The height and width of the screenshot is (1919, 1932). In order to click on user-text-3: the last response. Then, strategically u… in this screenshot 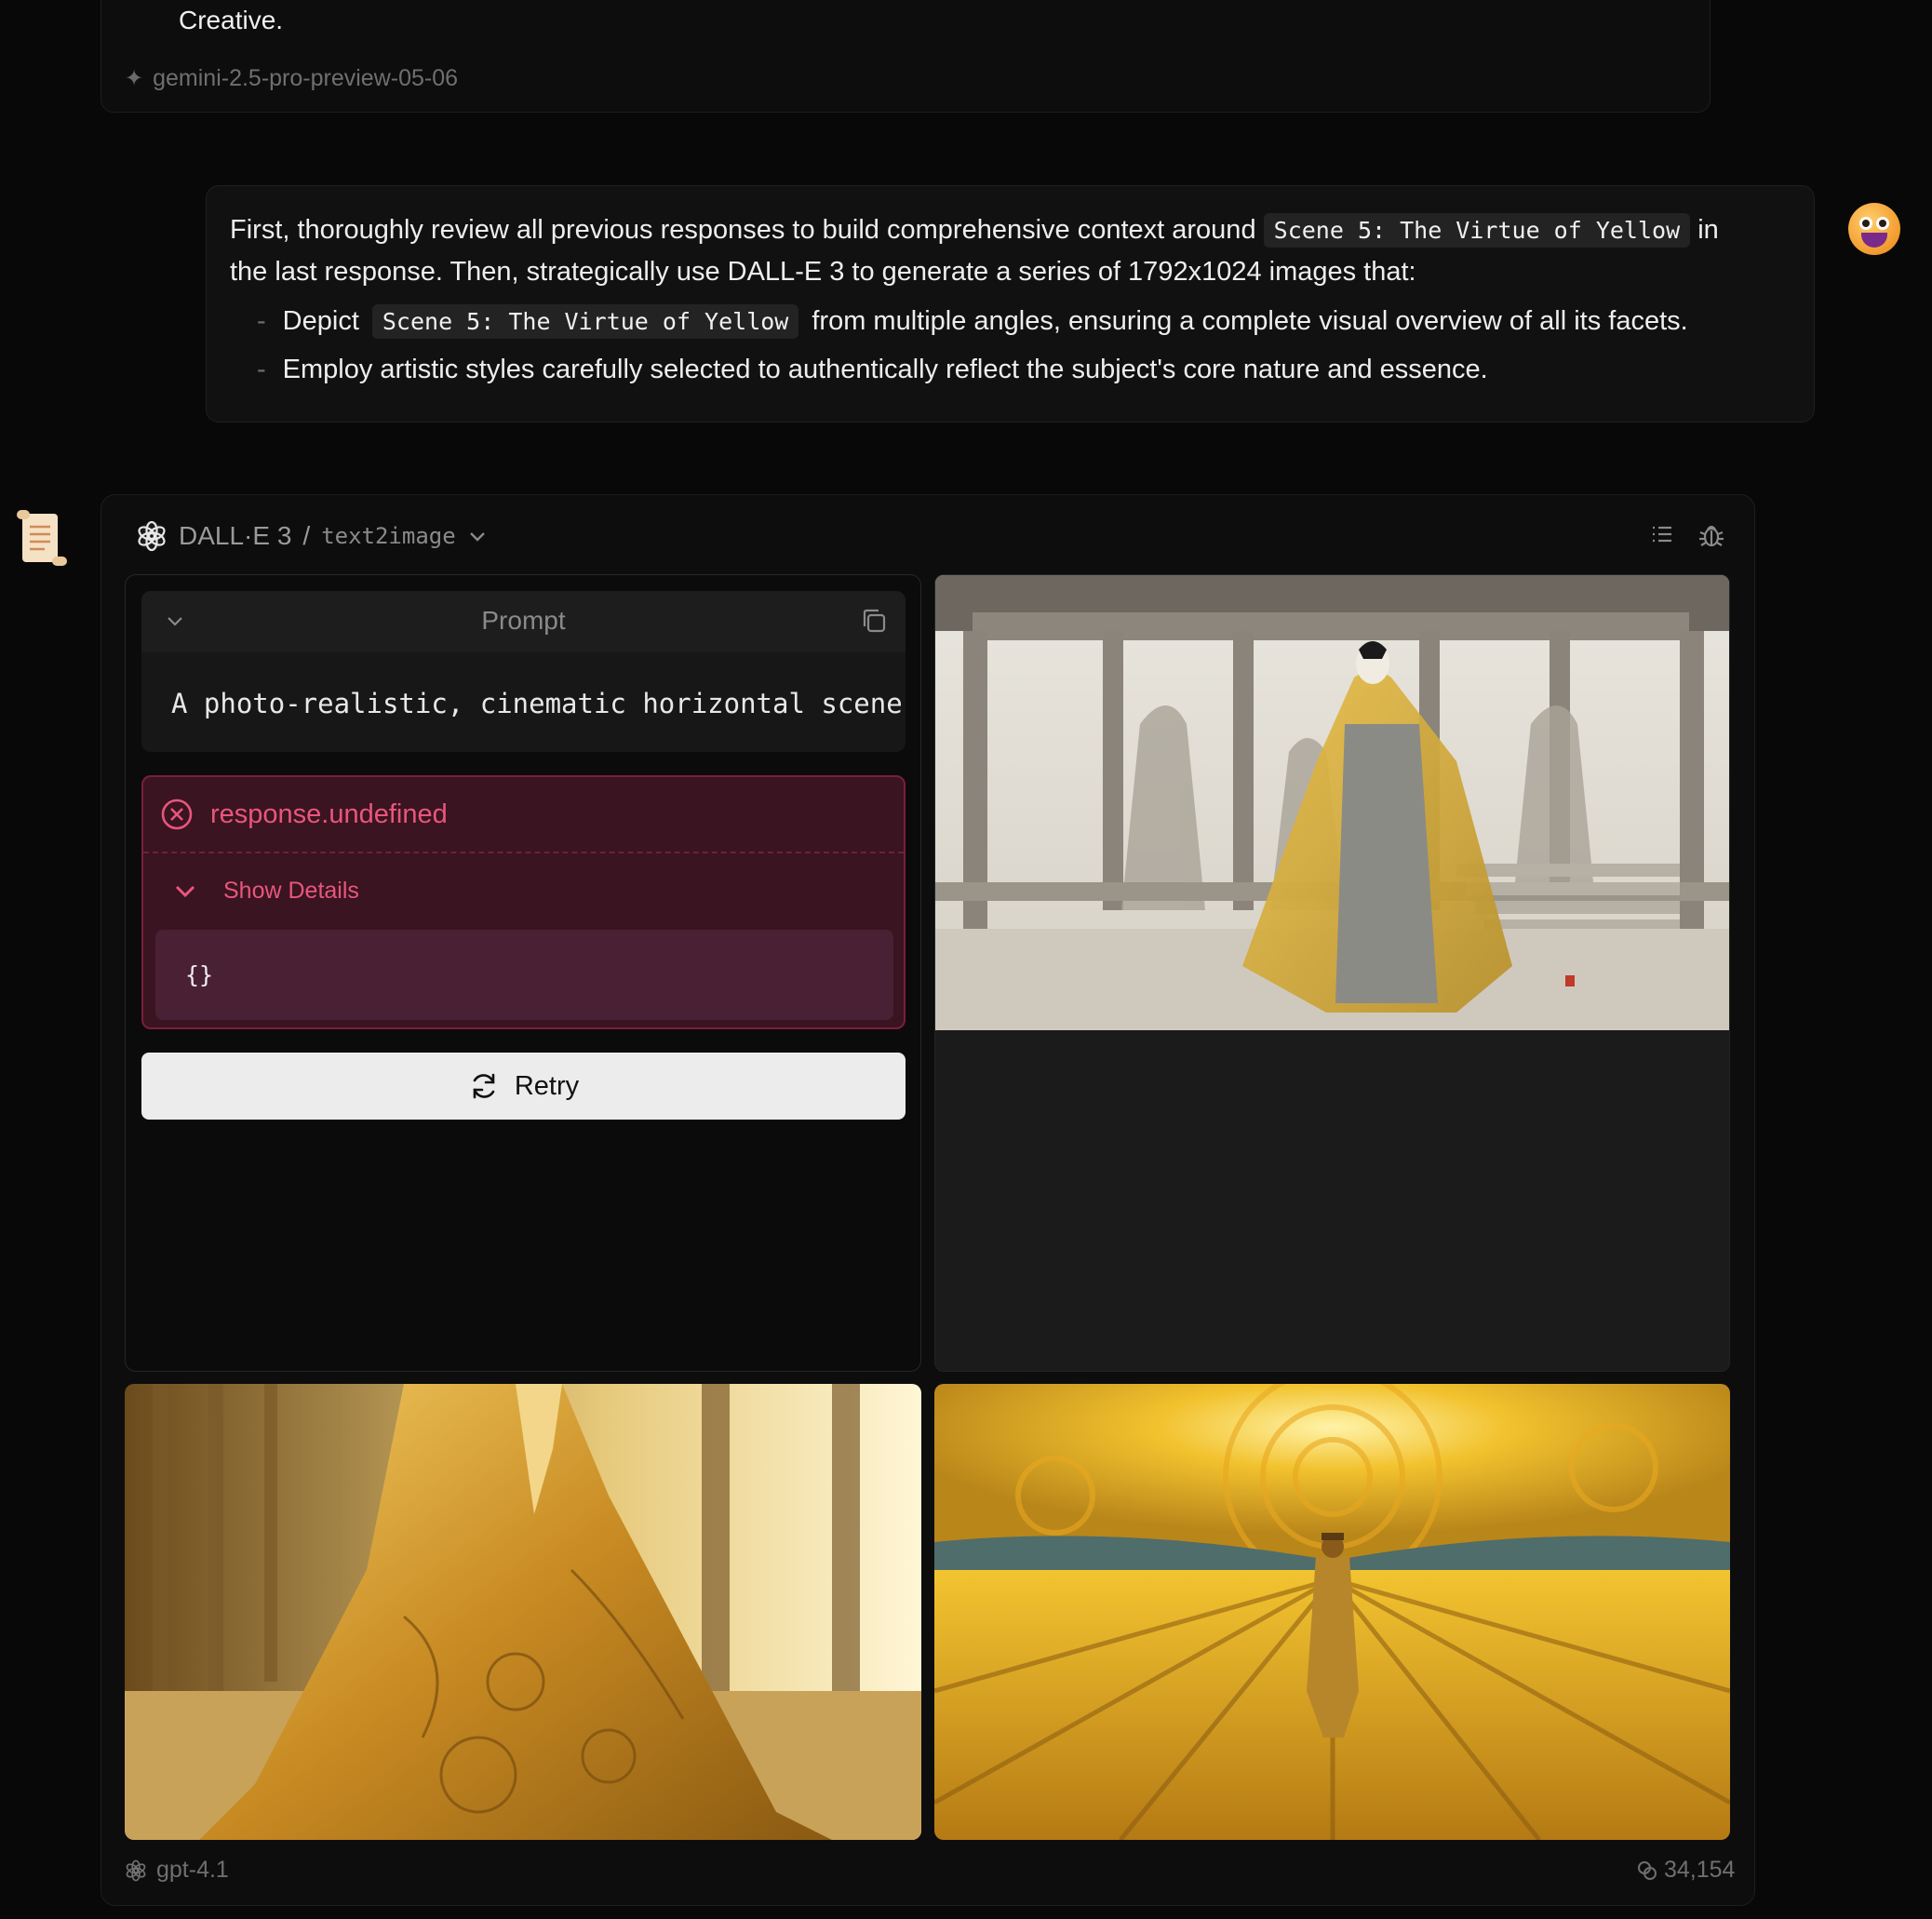, I will do `click(823, 272)`.